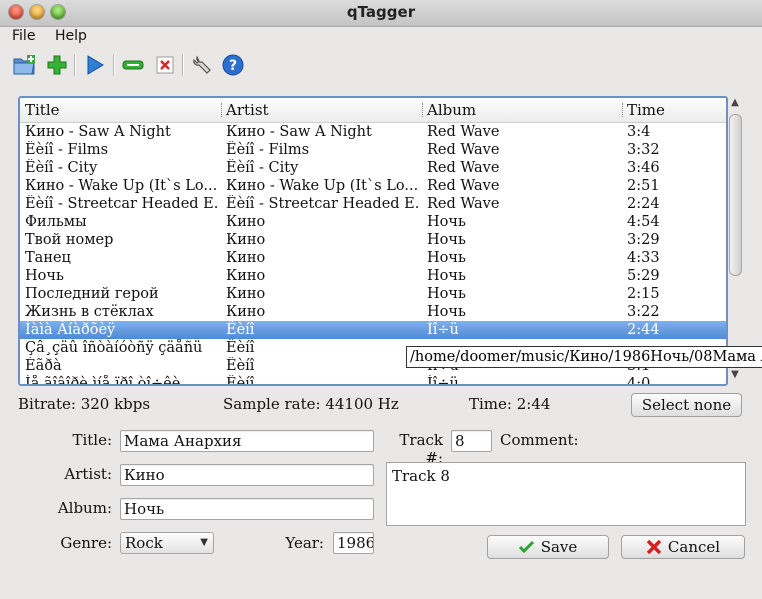  What do you see at coordinates (92, 294) in the screenshot?
I see `cell-title: Последний герой` at bounding box center [92, 294].